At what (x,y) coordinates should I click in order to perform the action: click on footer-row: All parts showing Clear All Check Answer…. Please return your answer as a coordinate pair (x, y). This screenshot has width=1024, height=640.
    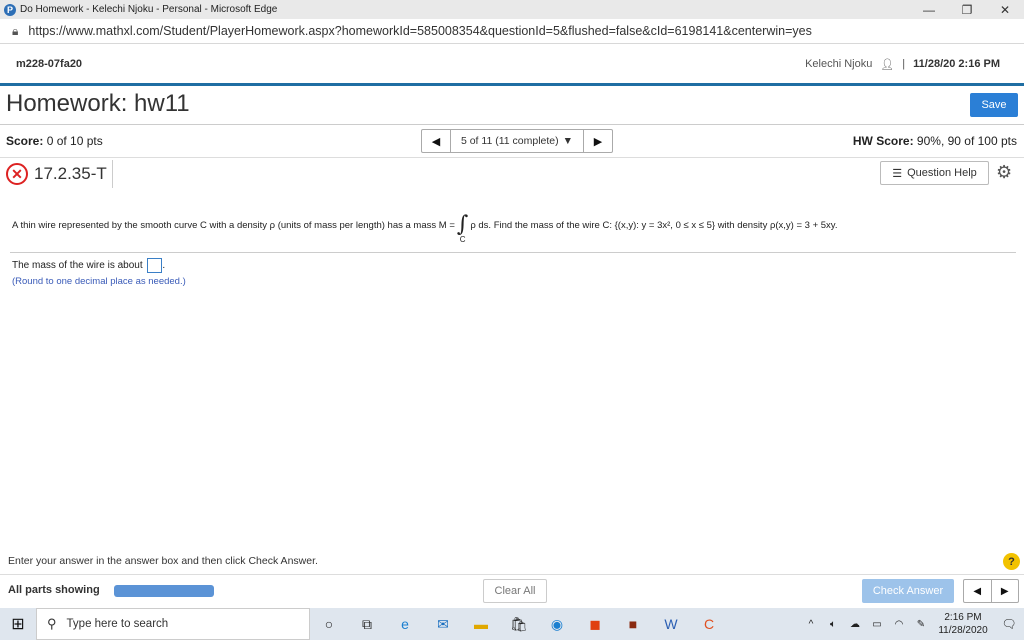
    Looking at the image, I should click on (512, 591).